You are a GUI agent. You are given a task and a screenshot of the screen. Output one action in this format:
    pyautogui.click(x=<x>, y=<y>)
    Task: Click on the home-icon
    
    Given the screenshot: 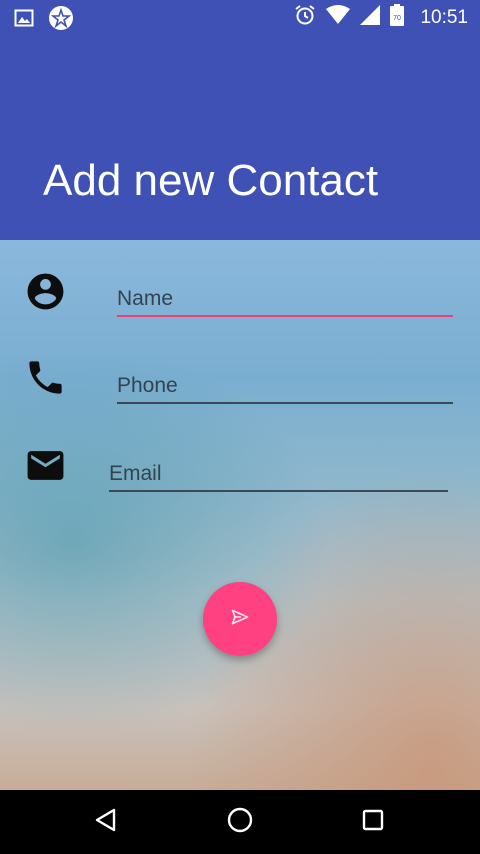 What is the action you would take?
    pyautogui.click(x=240, y=822)
    